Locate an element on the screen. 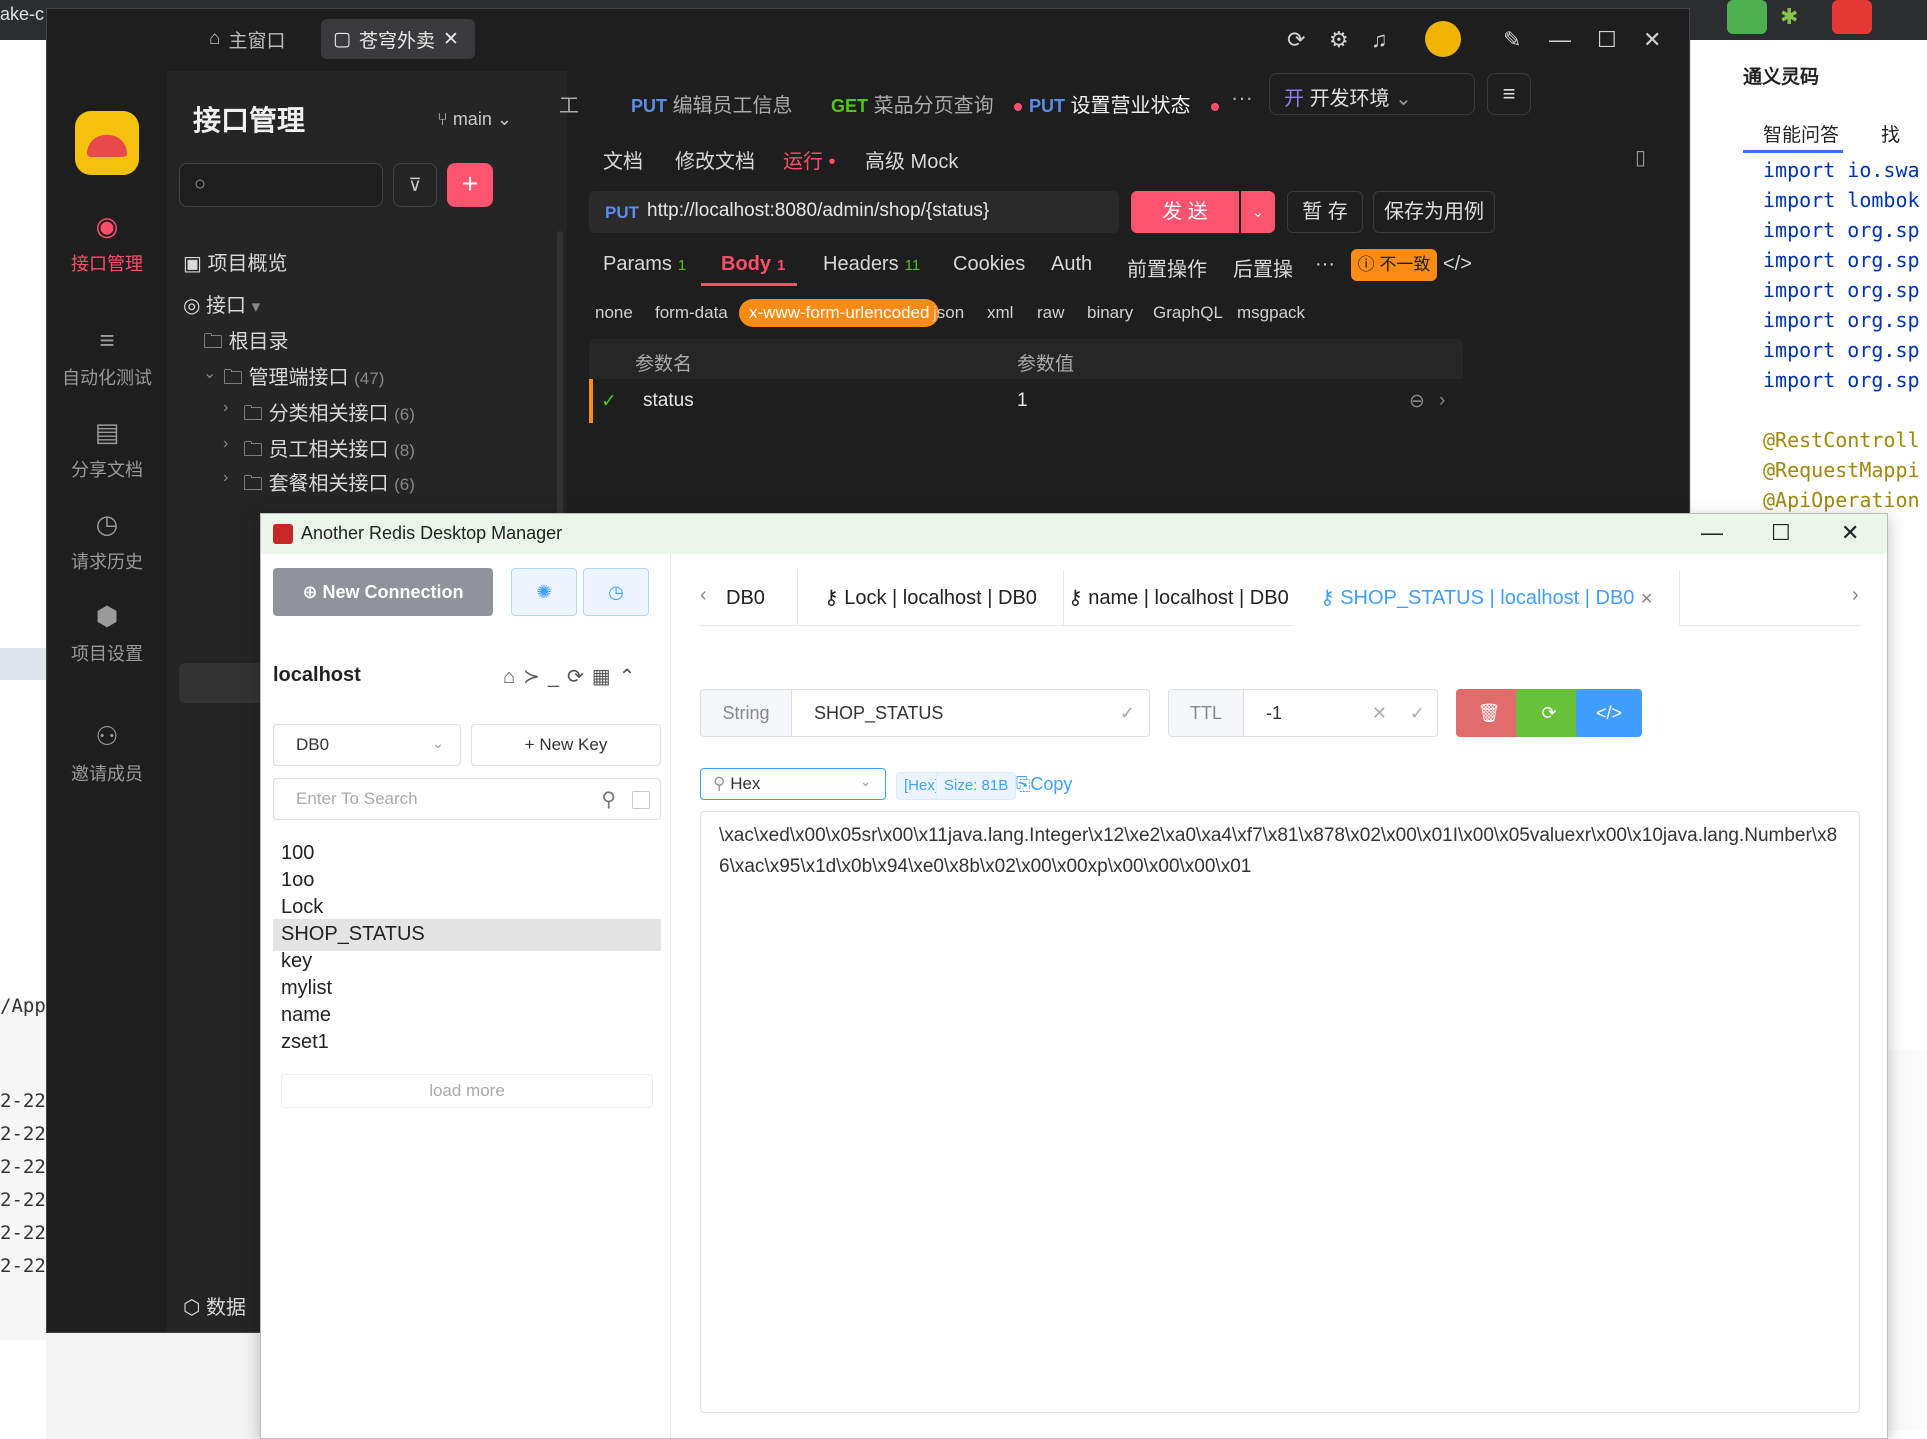 Image resolution: width=1927 pixels, height=1439 pixels. table-row: ✓ status 1 ⊖ › is located at coordinates (1026, 401).